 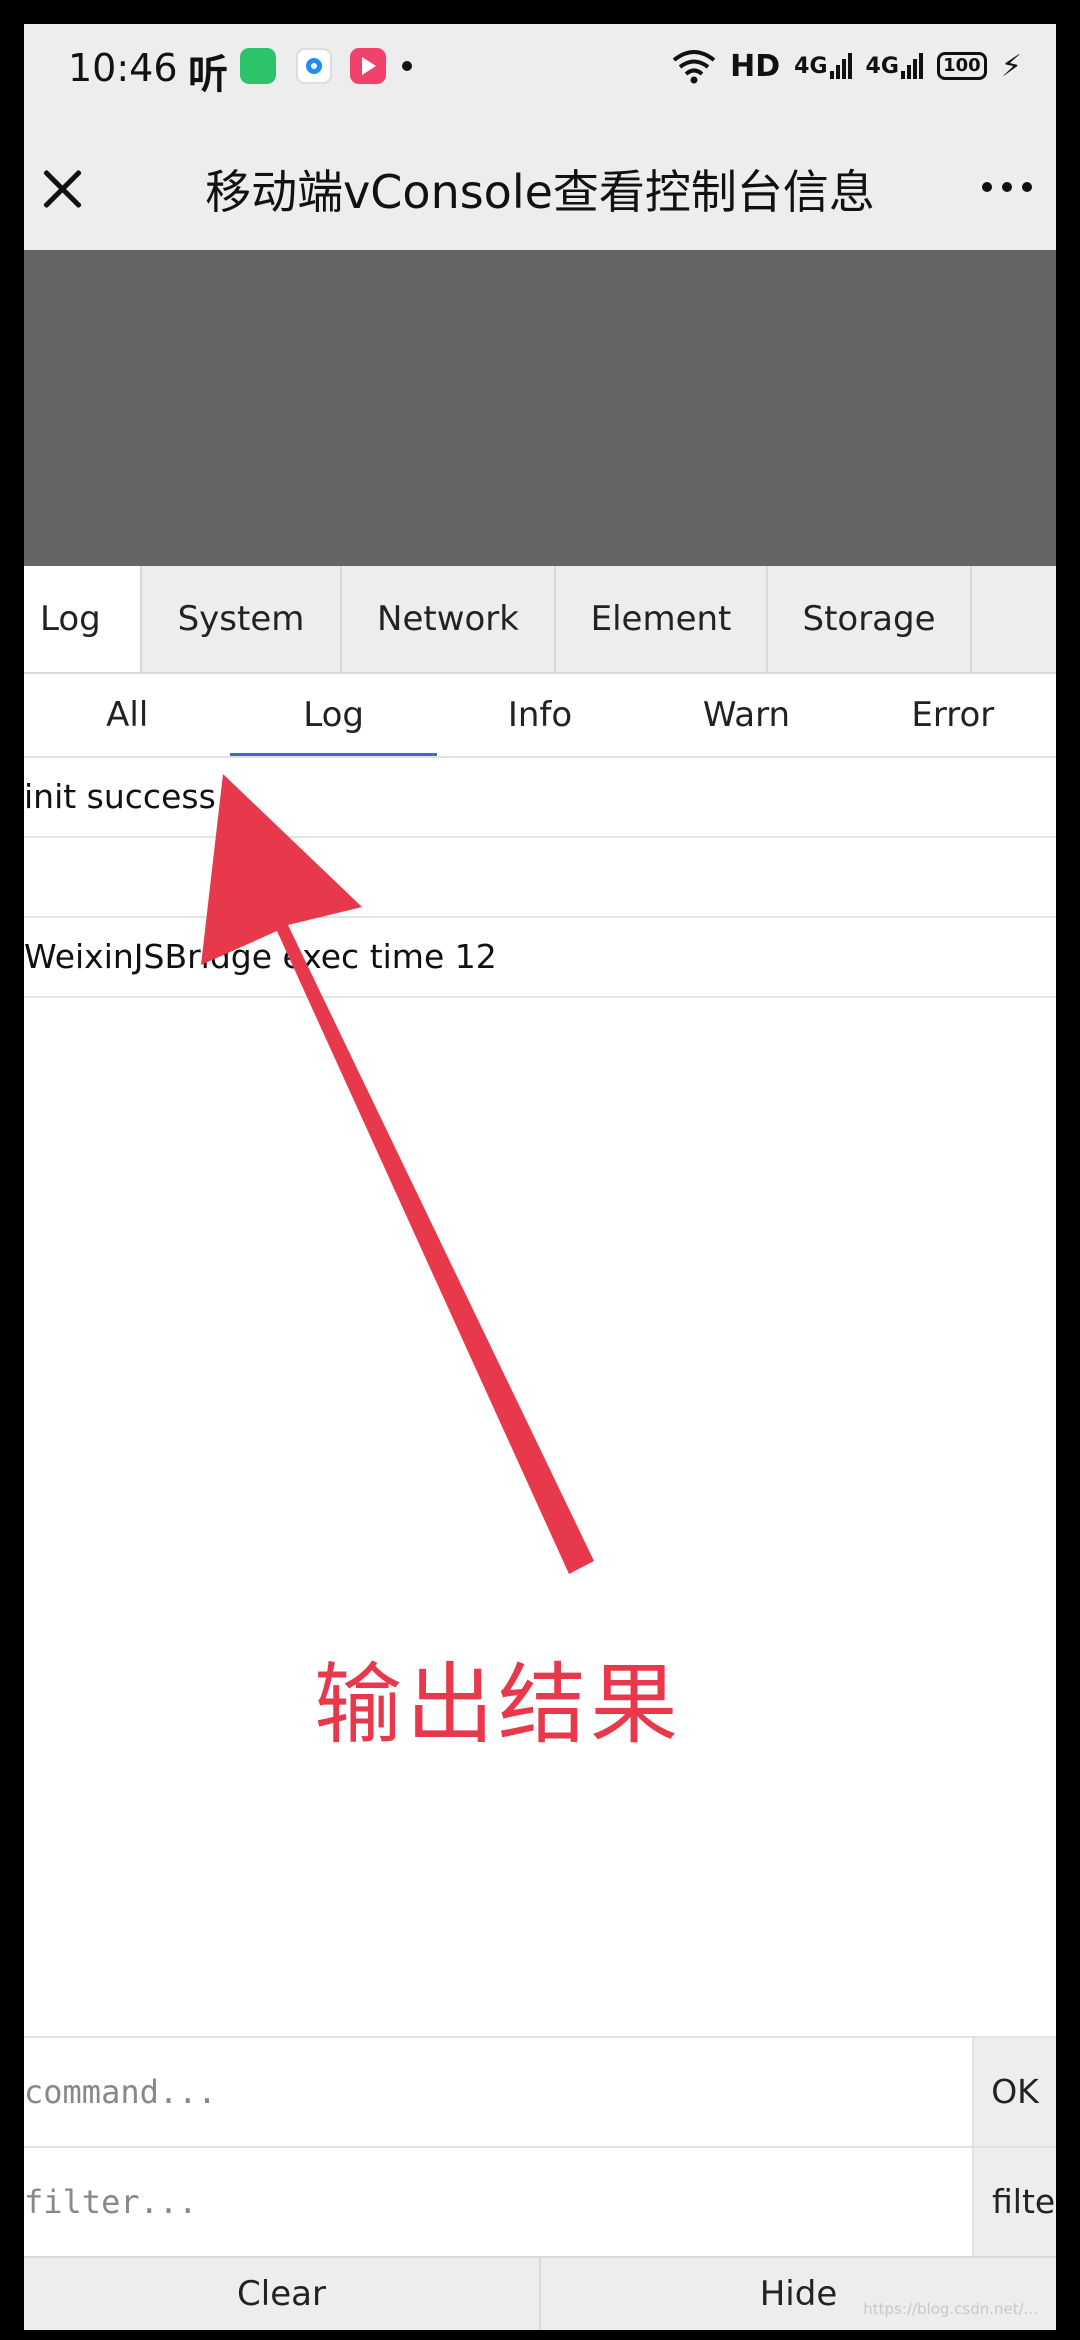 What do you see at coordinates (314, 66) in the screenshot?
I see `blue-app-icon` at bounding box center [314, 66].